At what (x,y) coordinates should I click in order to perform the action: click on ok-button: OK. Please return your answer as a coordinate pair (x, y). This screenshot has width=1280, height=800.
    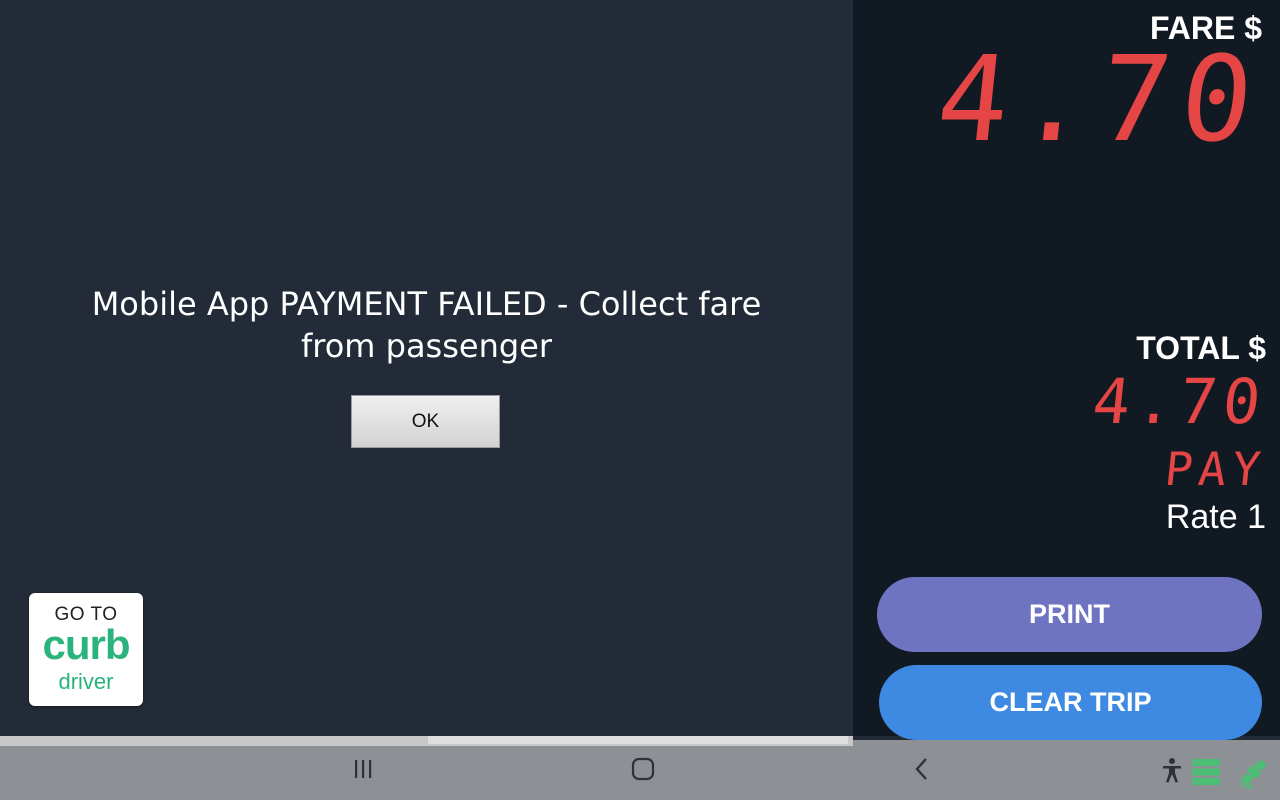
    Looking at the image, I should click on (425, 421).